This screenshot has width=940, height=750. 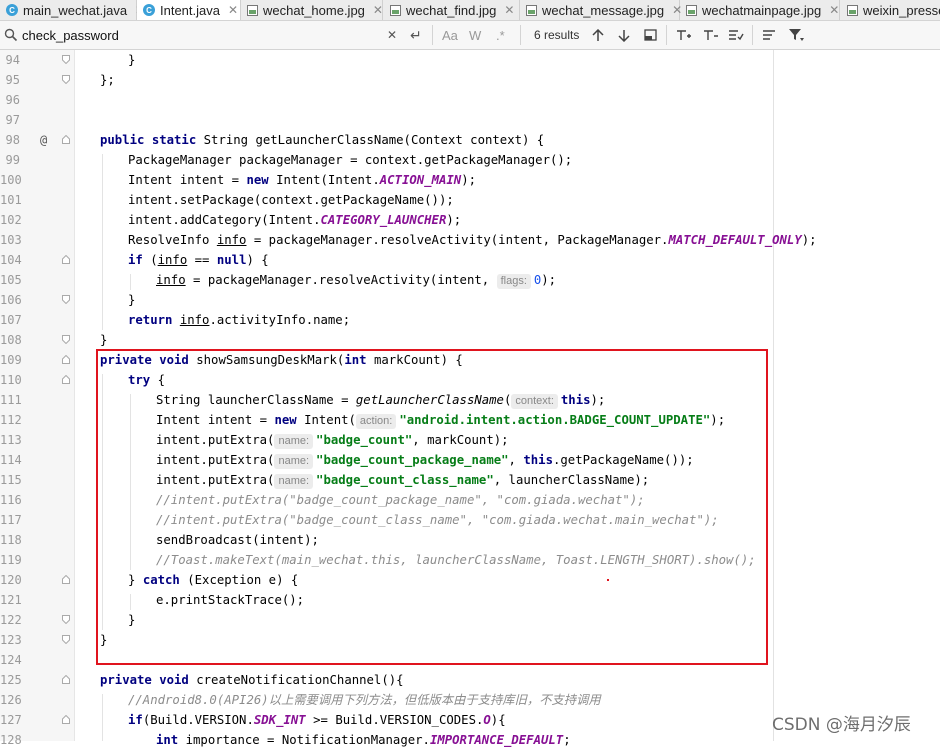 I want to click on code-line: 94 }, so click(x=70, y=60).